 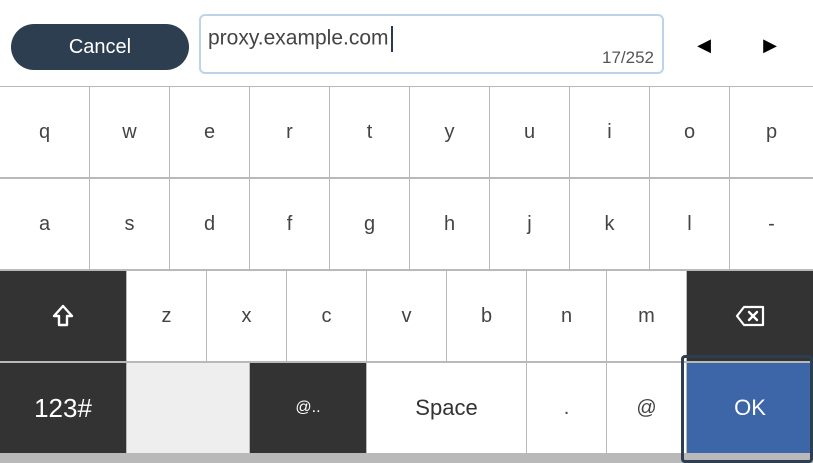 I want to click on backspace-key, so click(x=750, y=316).